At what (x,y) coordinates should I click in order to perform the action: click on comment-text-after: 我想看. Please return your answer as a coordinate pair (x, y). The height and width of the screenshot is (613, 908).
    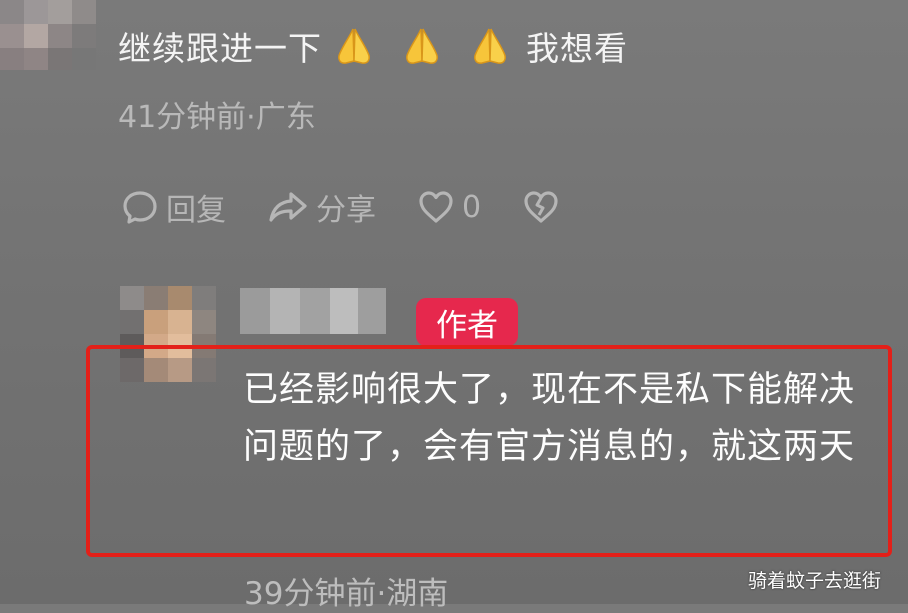
    Looking at the image, I should click on (577, 48).